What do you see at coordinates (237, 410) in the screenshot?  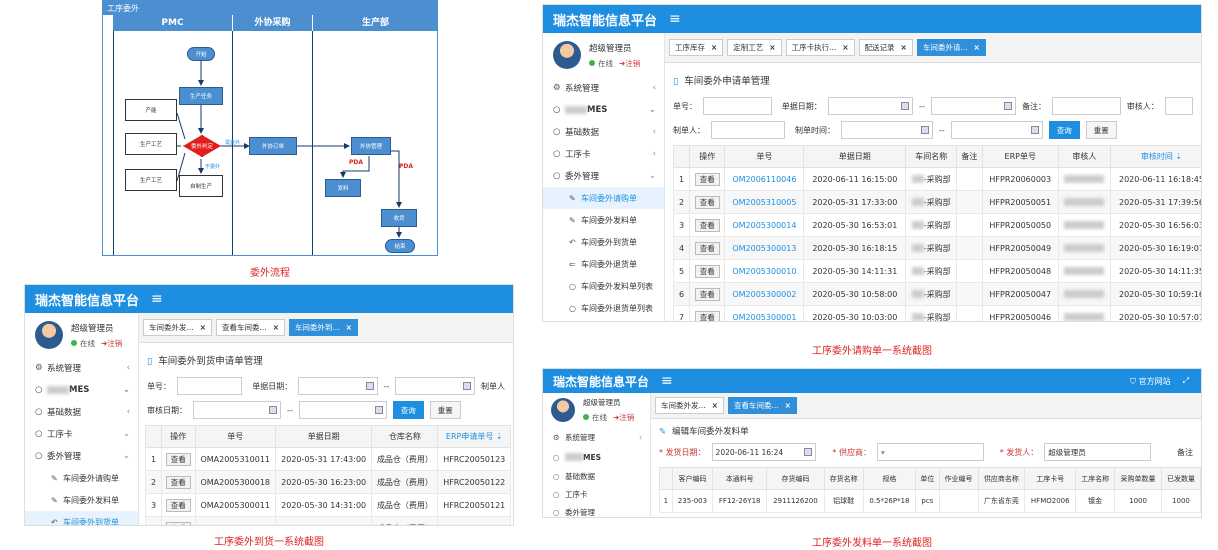 I see `review-date-from-input` at bounding box center [237, 410].